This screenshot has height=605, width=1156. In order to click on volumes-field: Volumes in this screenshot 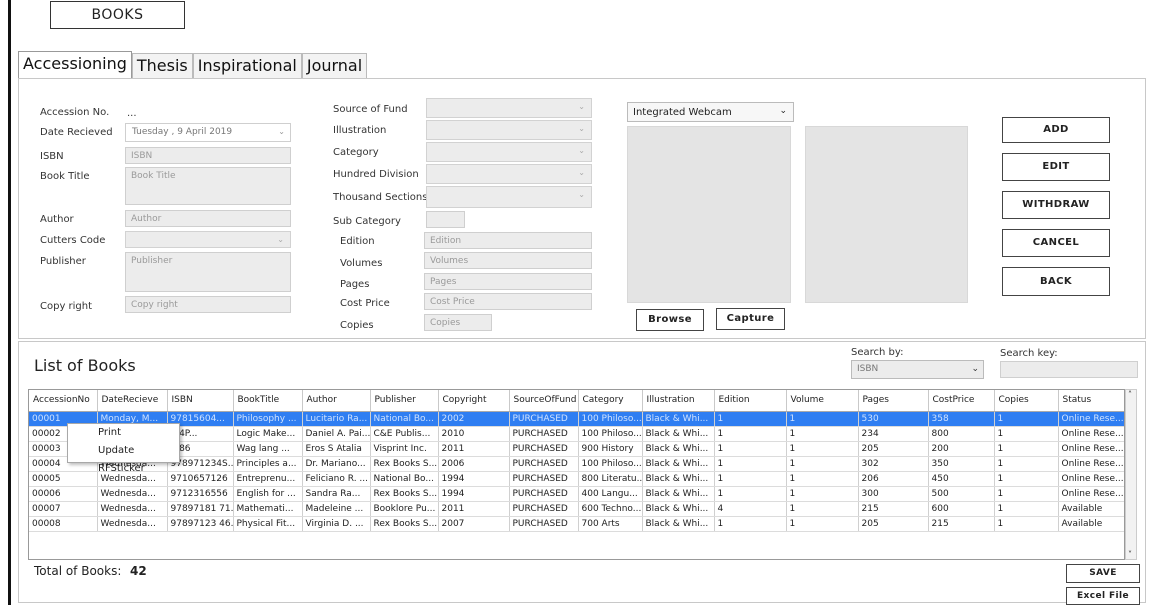, I will do `click(508, 260)`.